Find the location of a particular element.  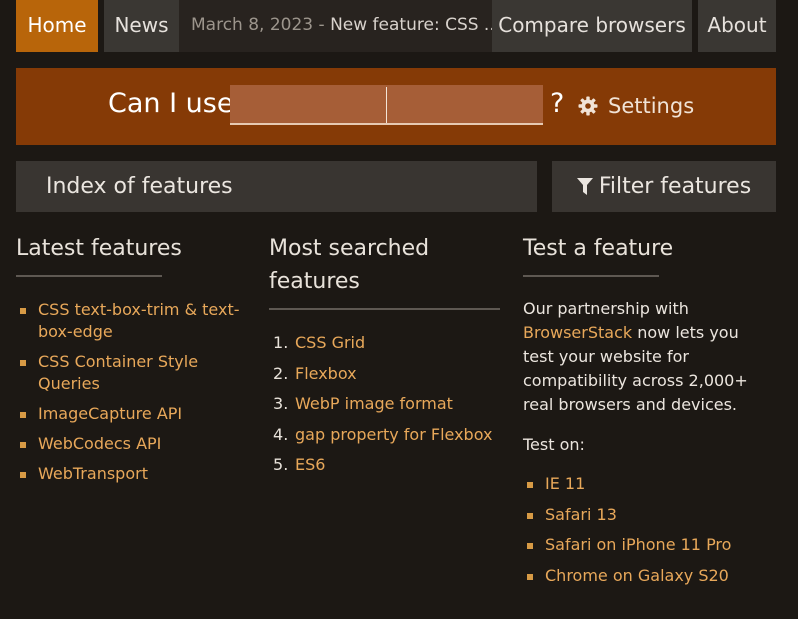

gear-icon is located at coordinates (588, 106).